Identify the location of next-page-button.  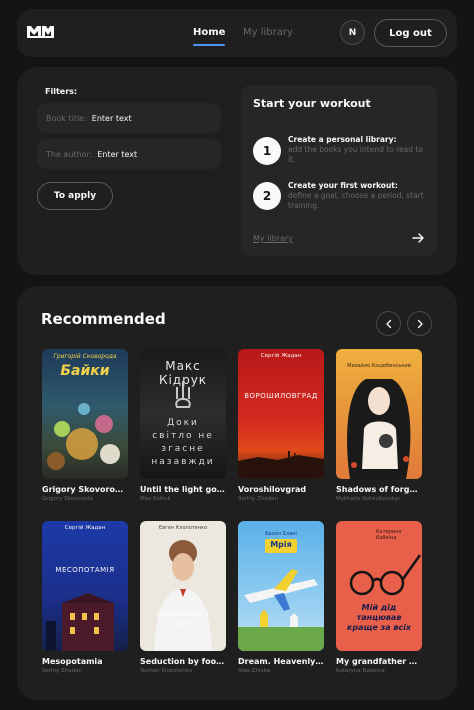
(419, 323).